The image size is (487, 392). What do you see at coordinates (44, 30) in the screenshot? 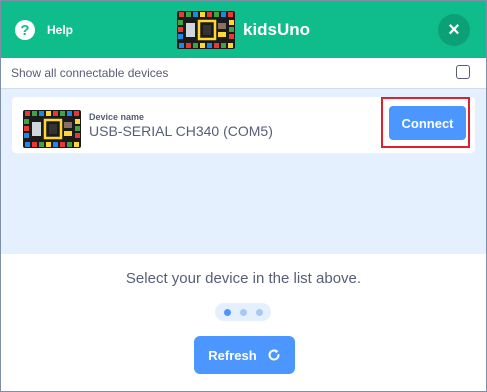
I see `help-button: ? Help` at bounding box center [44, 30].